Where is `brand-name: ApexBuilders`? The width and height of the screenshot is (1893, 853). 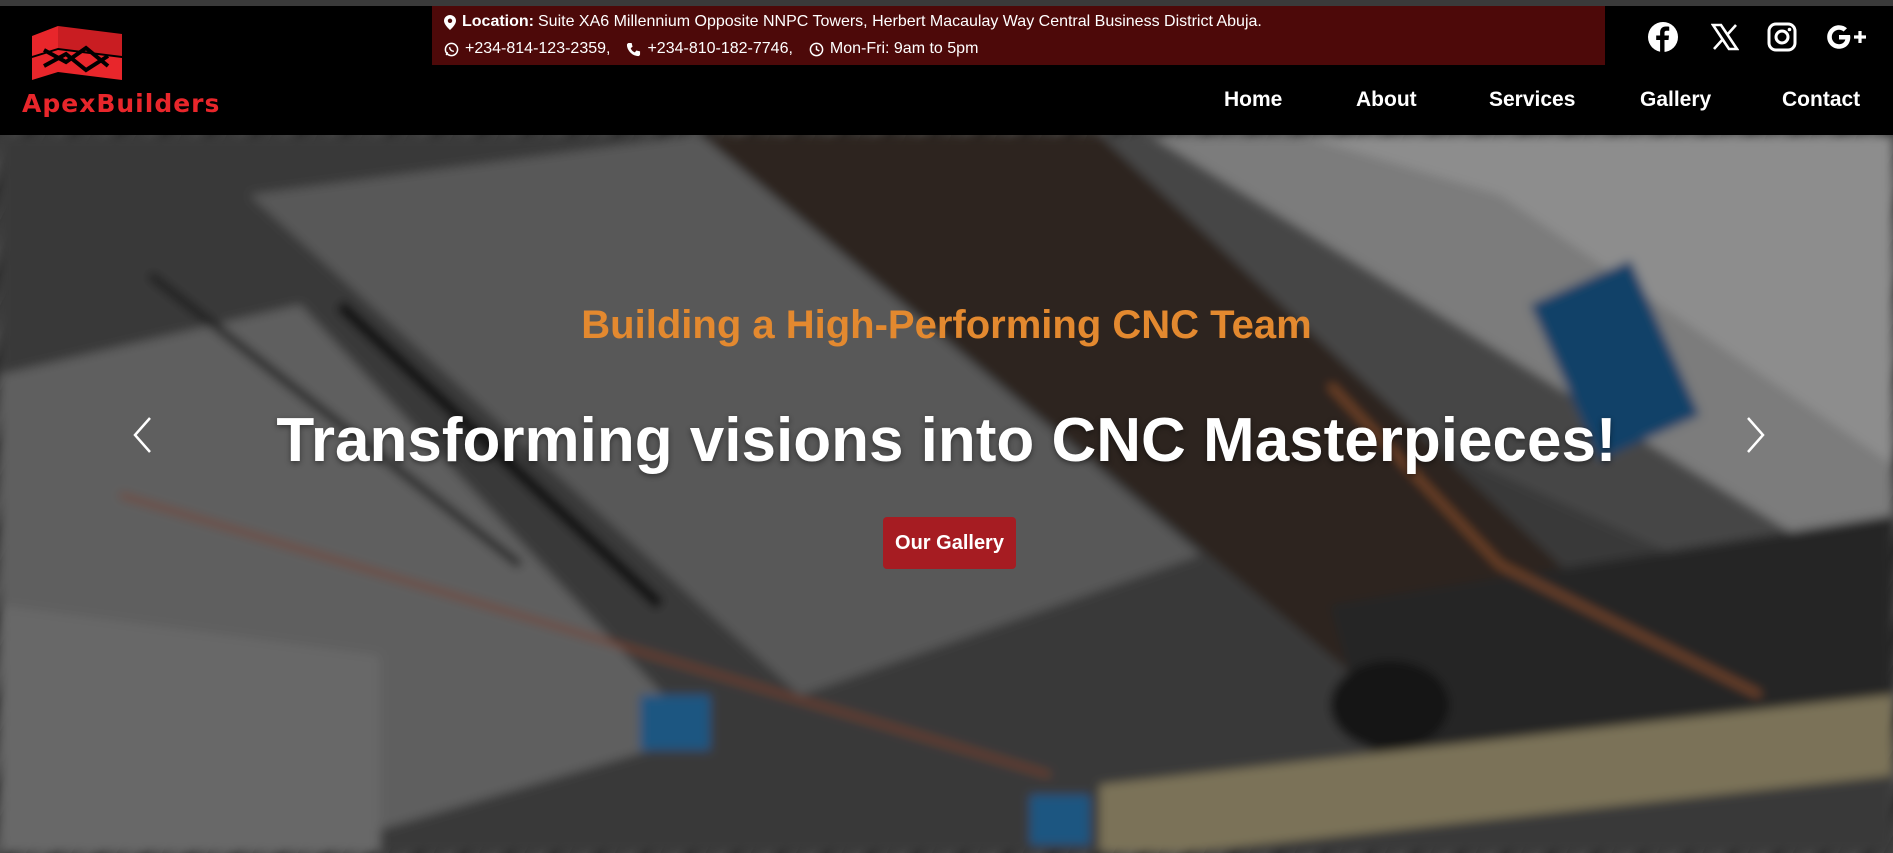
brand-name: ApexBuilders is located at coordinates (121, 103).